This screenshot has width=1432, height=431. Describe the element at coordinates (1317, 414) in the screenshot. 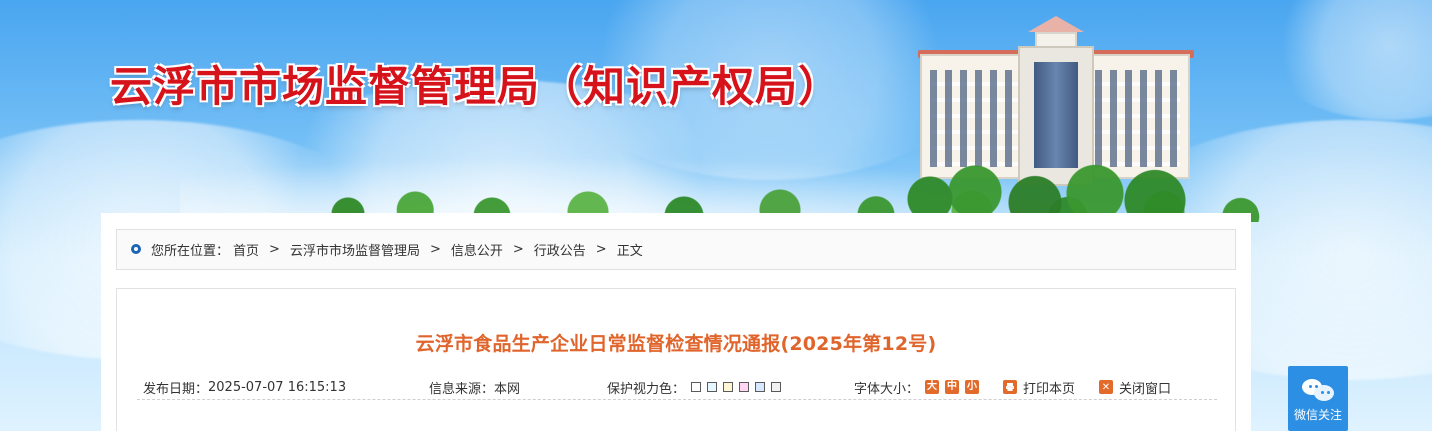

I see `wechat-follow-label: 微信关注` at that location.